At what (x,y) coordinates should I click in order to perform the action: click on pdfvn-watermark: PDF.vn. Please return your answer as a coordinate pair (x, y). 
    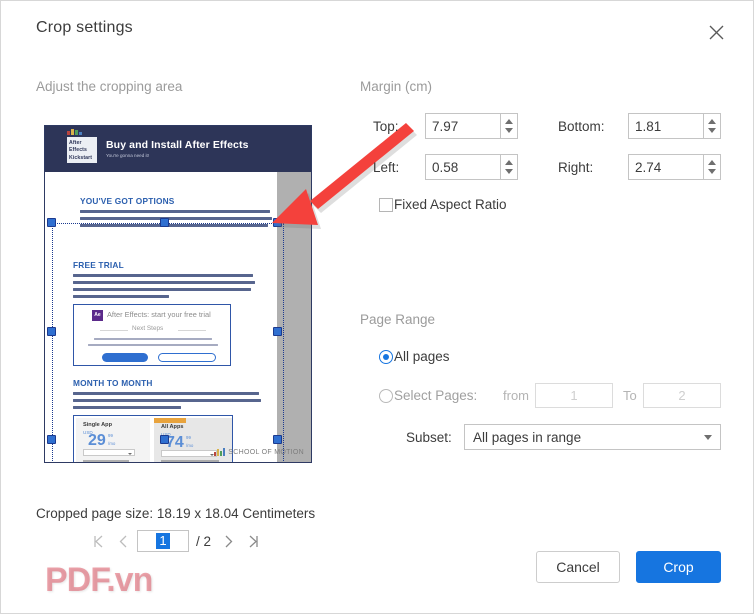
    Looking at the image, I should click on (99, 580).